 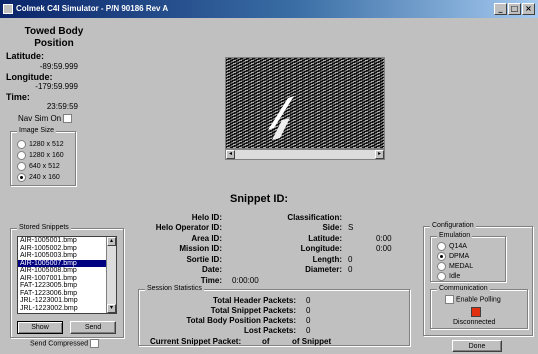 What do you see at coordinates (259, 199) in the screenshot?
I see `snippet-title: Snippet ID:` at bounding box center [259, 199].